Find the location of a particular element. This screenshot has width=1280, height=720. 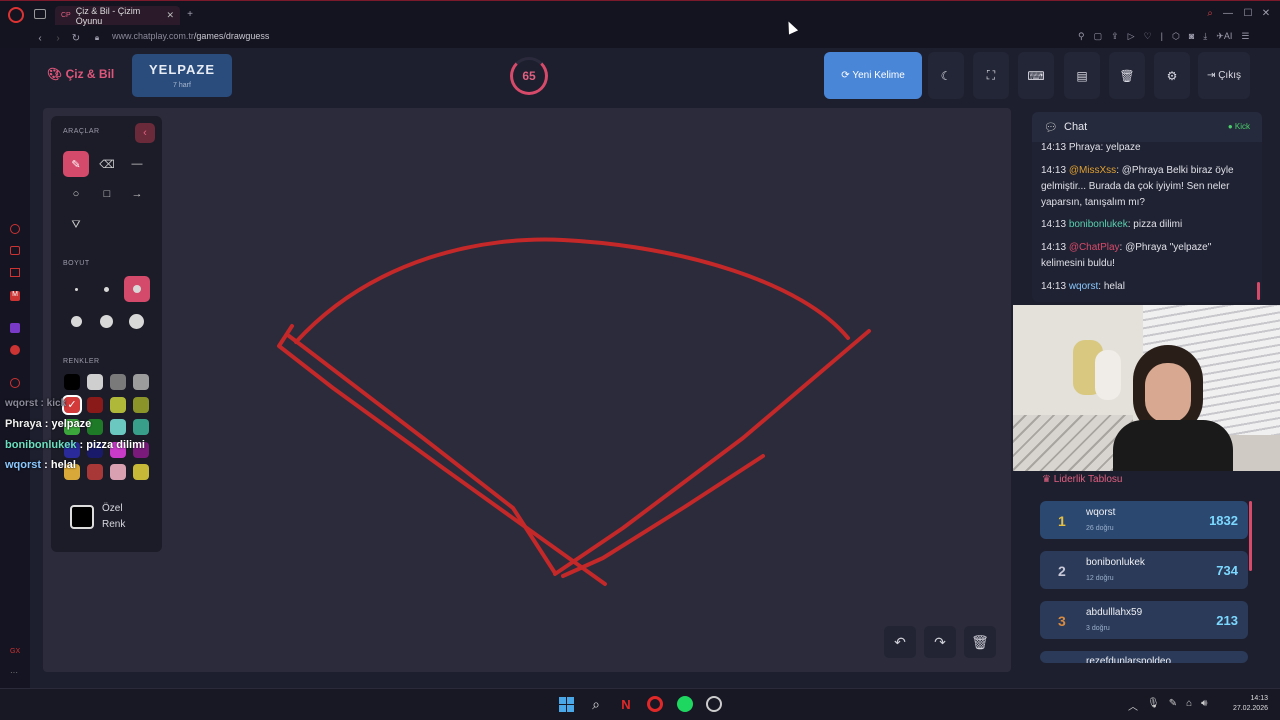

ai-button: ✈AI is located at coordinates (1224, 36).